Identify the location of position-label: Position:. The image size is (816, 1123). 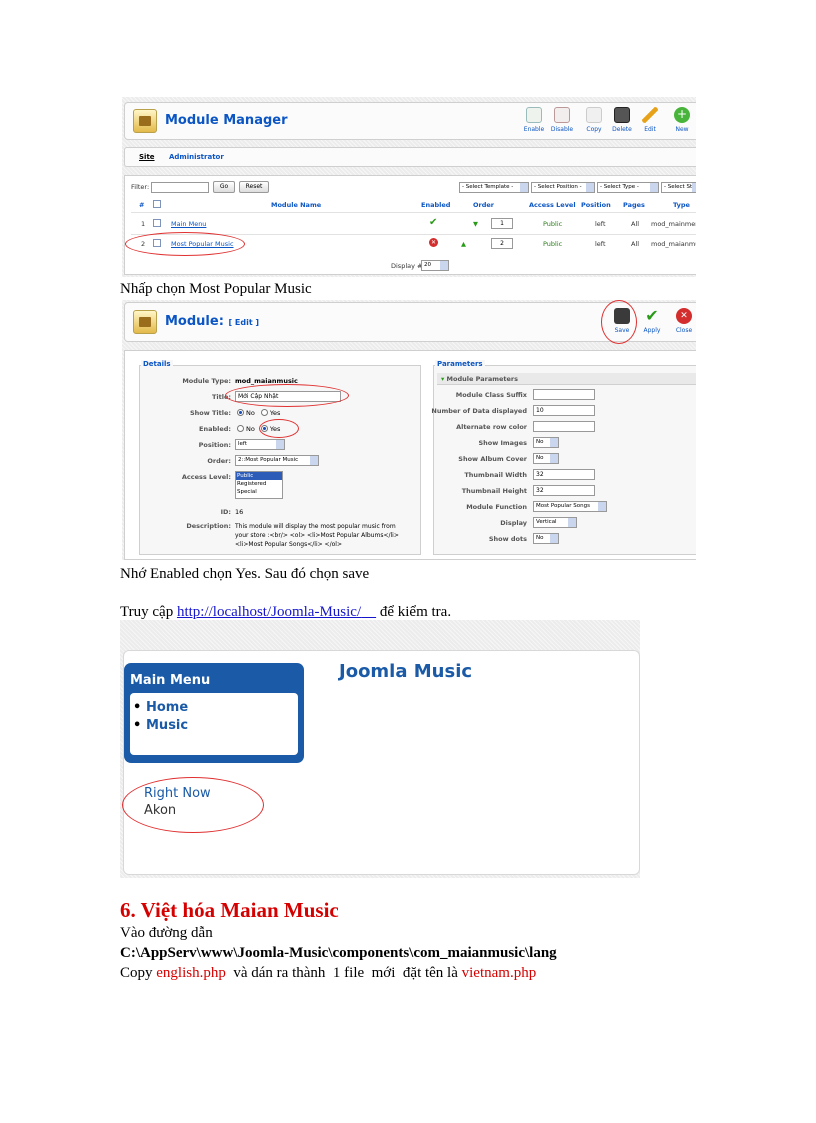
(214, 445).